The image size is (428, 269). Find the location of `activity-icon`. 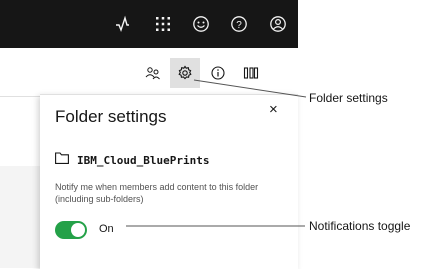

activity-icon is located at coordinates (124, 24).